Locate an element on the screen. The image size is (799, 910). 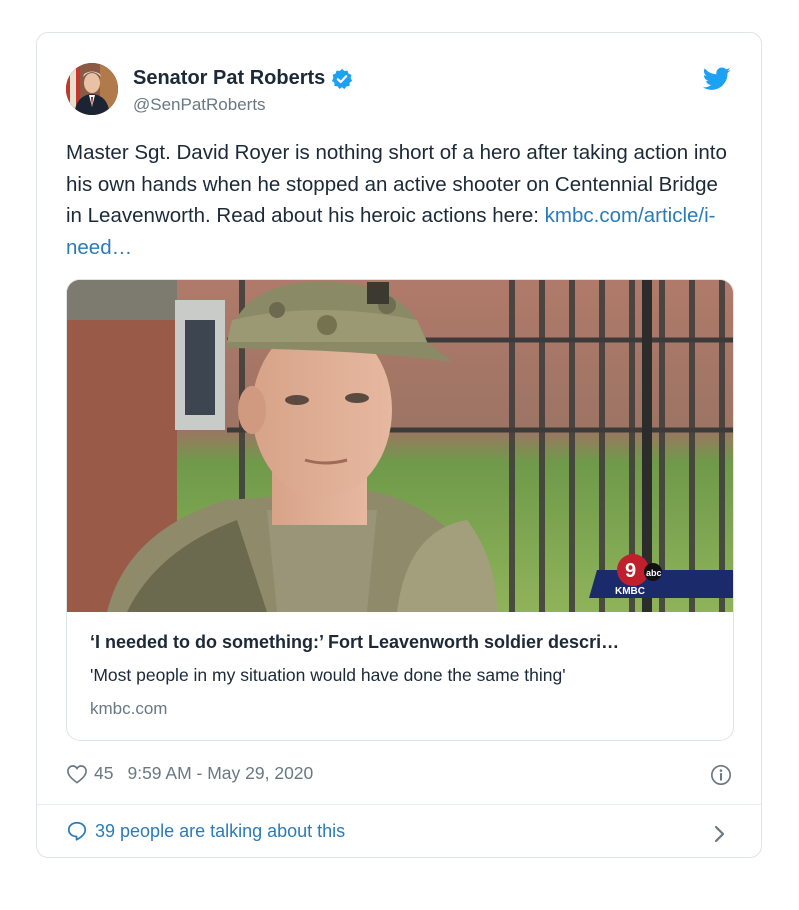
link-card-domain: kmbc.com is located at coordinates (129, 708).